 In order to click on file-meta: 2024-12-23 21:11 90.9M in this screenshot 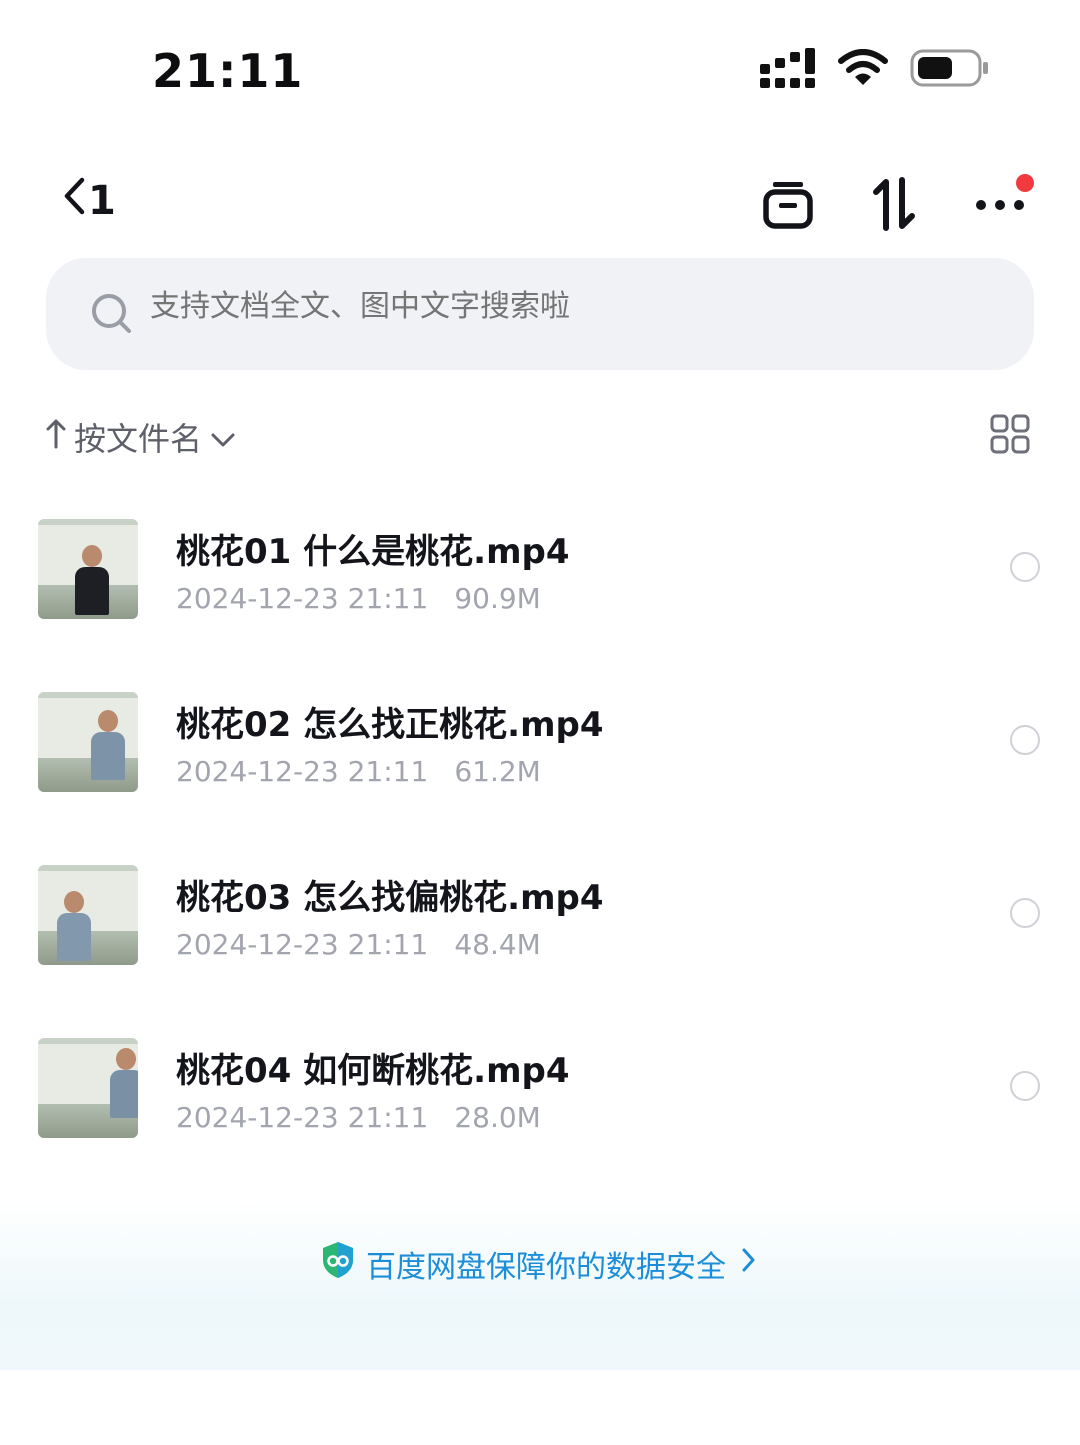, I will do `click(358, 598)`.